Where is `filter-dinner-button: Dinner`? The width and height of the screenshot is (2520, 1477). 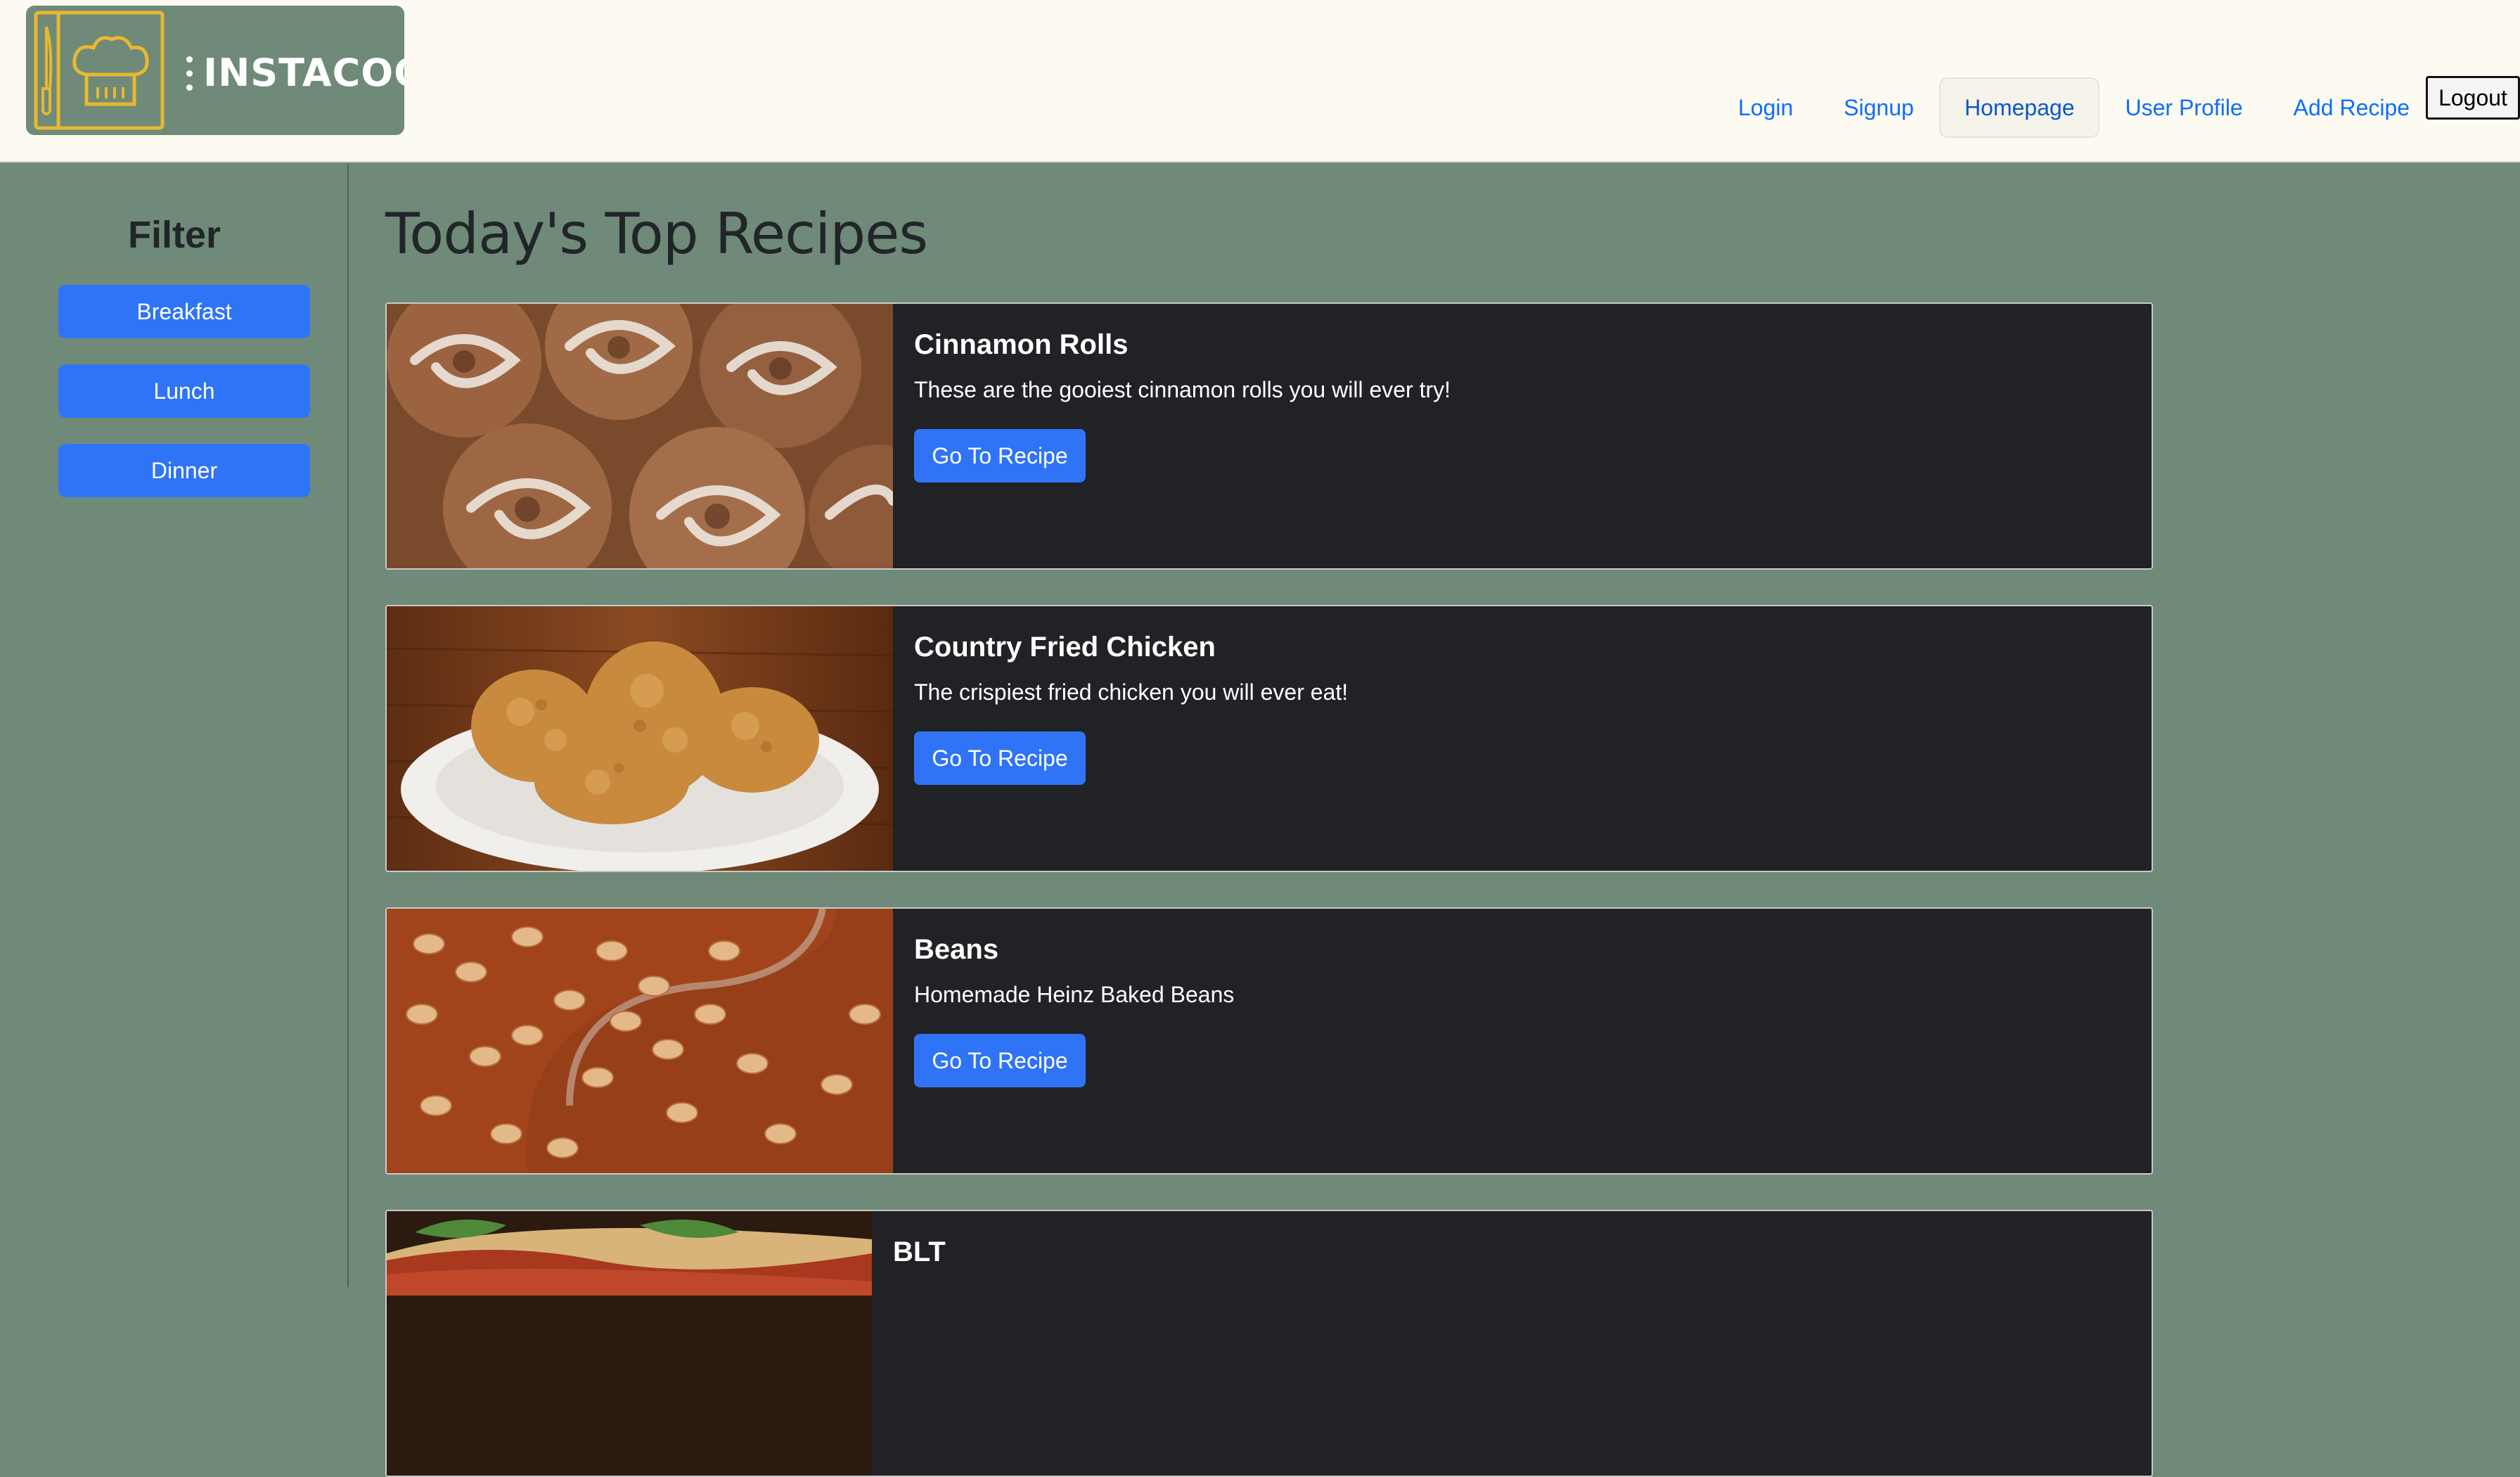 filter-dinner-button: Dinner is located at coordinates (184, 471).